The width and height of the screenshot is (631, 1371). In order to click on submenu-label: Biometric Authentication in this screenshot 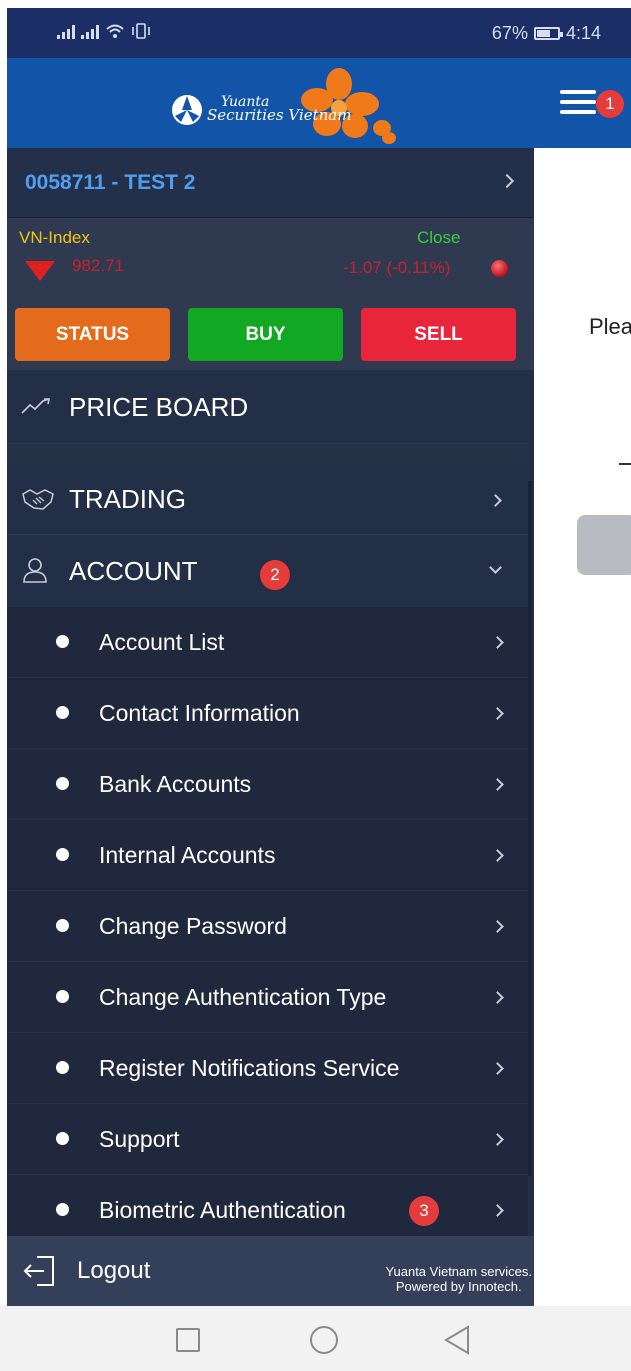, I will do `click(222, 1210)`.